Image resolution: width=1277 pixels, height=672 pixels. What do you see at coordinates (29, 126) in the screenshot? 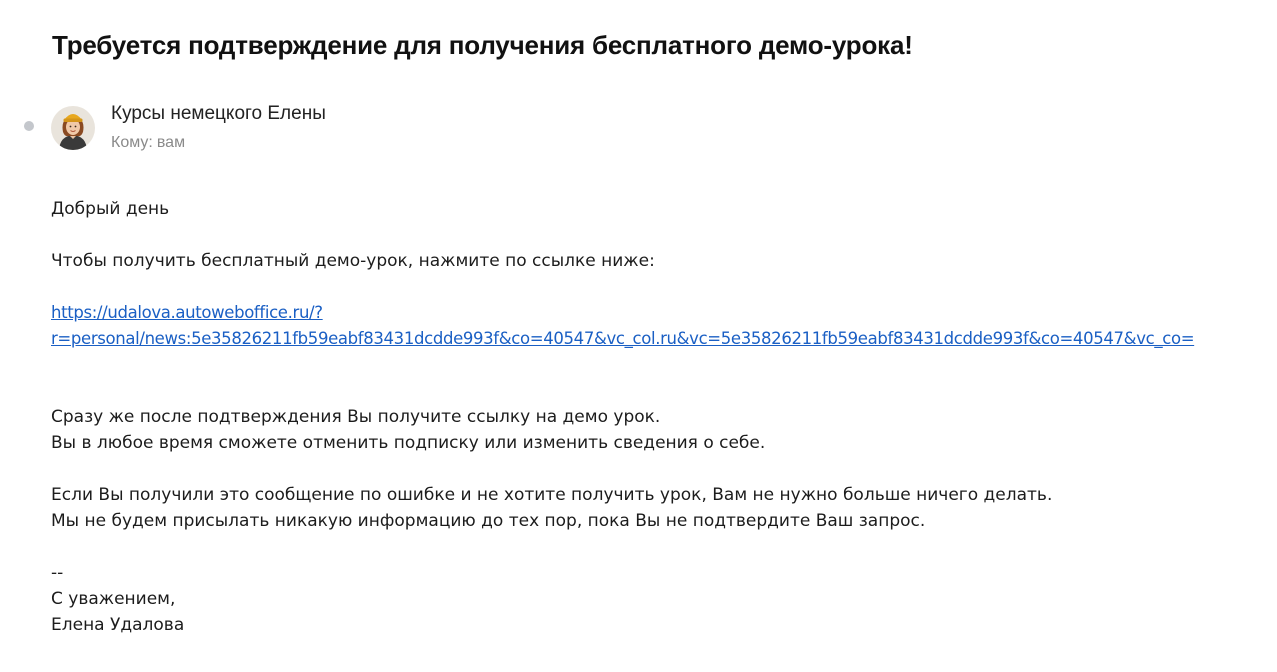
I see `unread-indicator` at bounding box center [29, 126].